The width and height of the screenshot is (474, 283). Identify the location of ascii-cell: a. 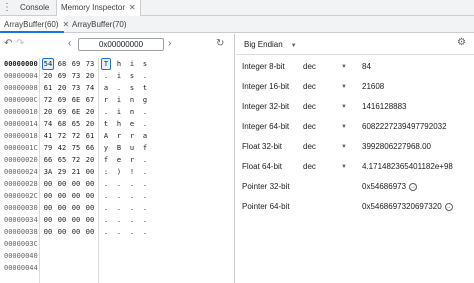
(106, 88).